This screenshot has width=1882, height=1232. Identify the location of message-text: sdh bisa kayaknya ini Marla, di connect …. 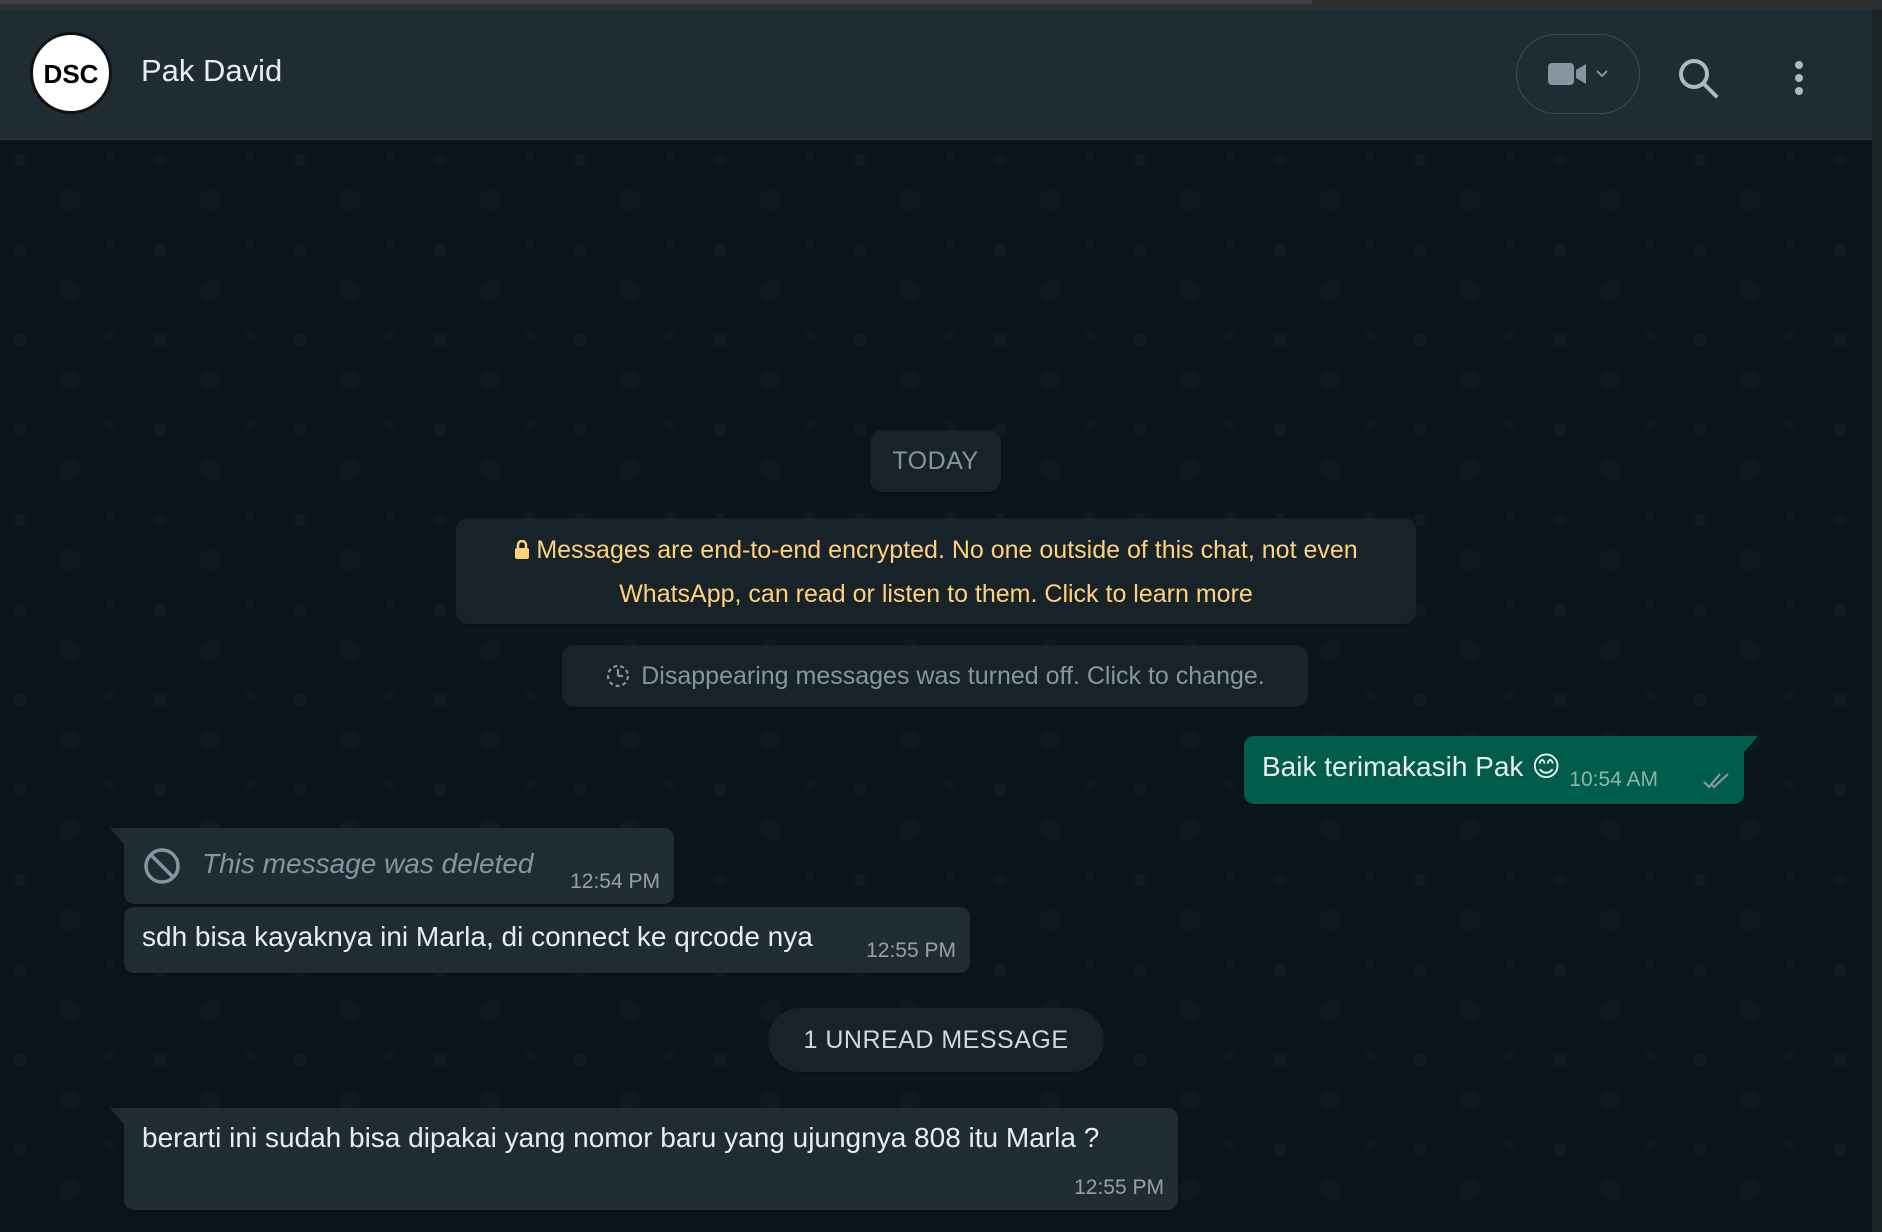
(477, 936).